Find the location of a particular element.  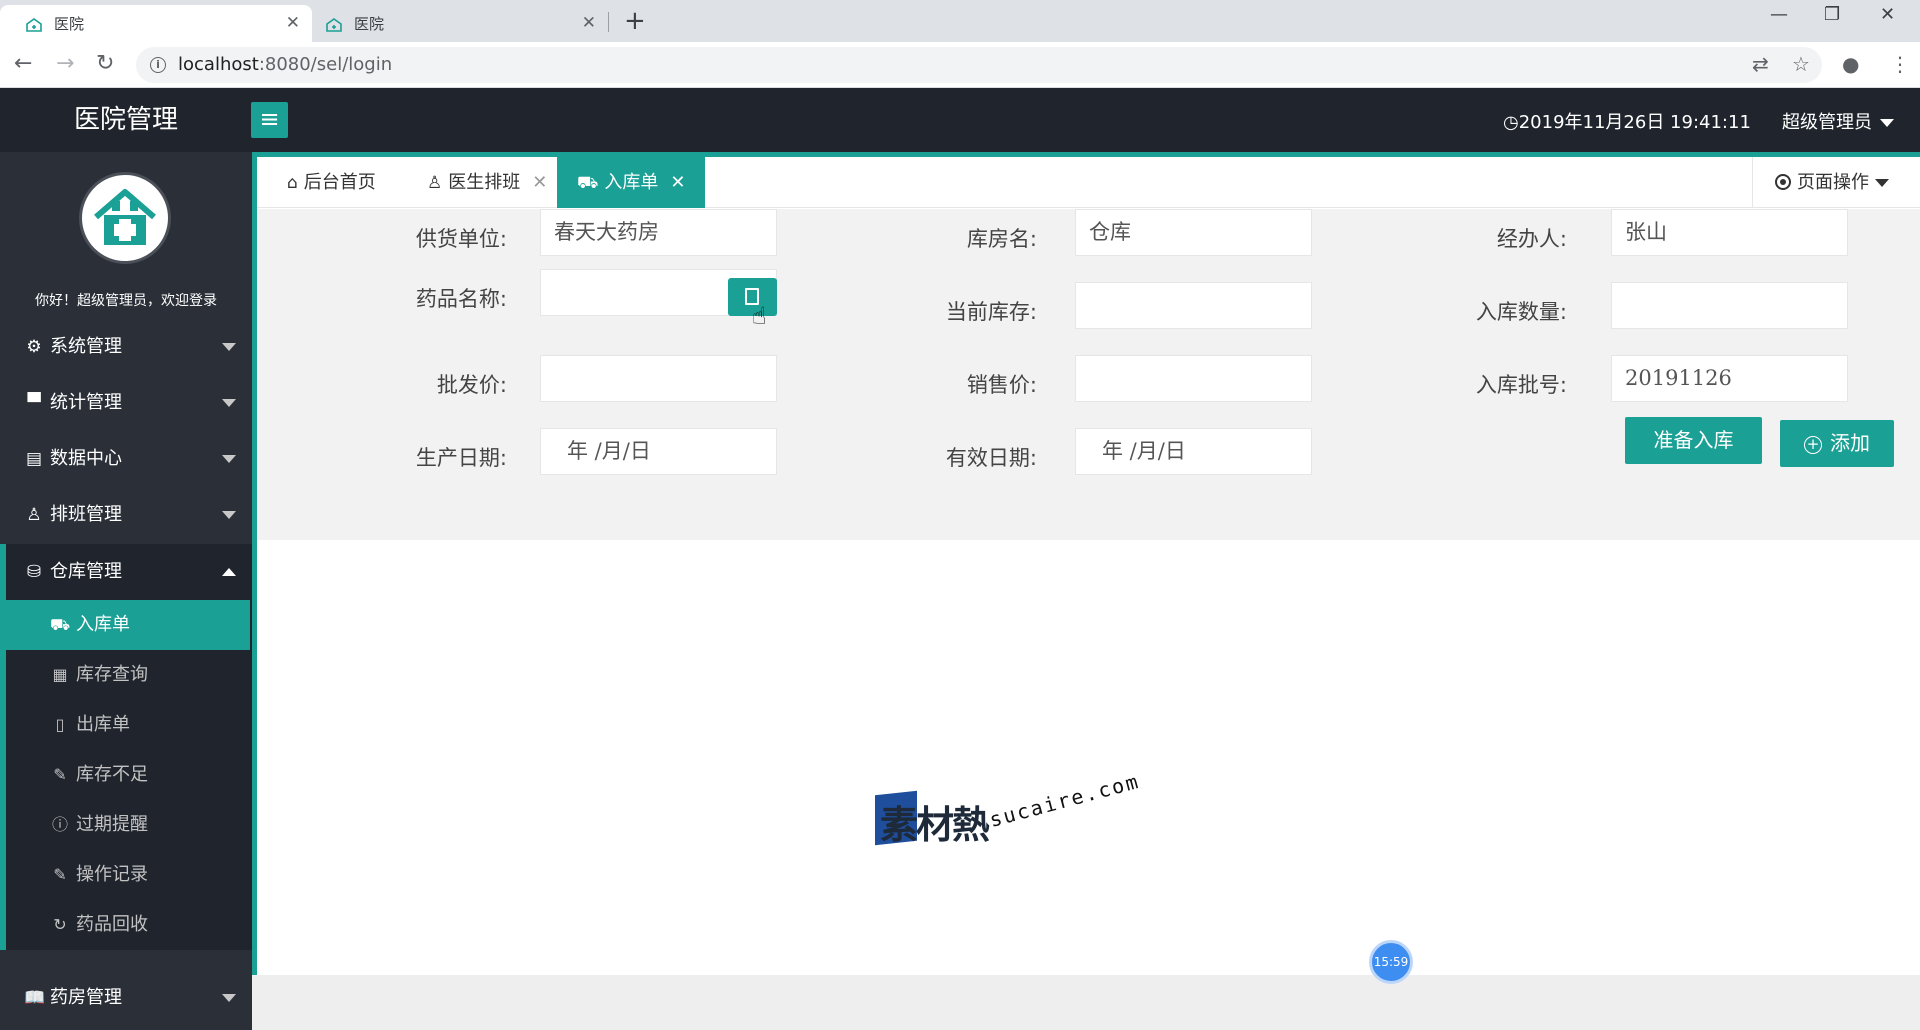

app-header: 医院管理 ≡ ◷2019年11月26日 19:41:11 超级管理员 is located at coordinates (960, 120).